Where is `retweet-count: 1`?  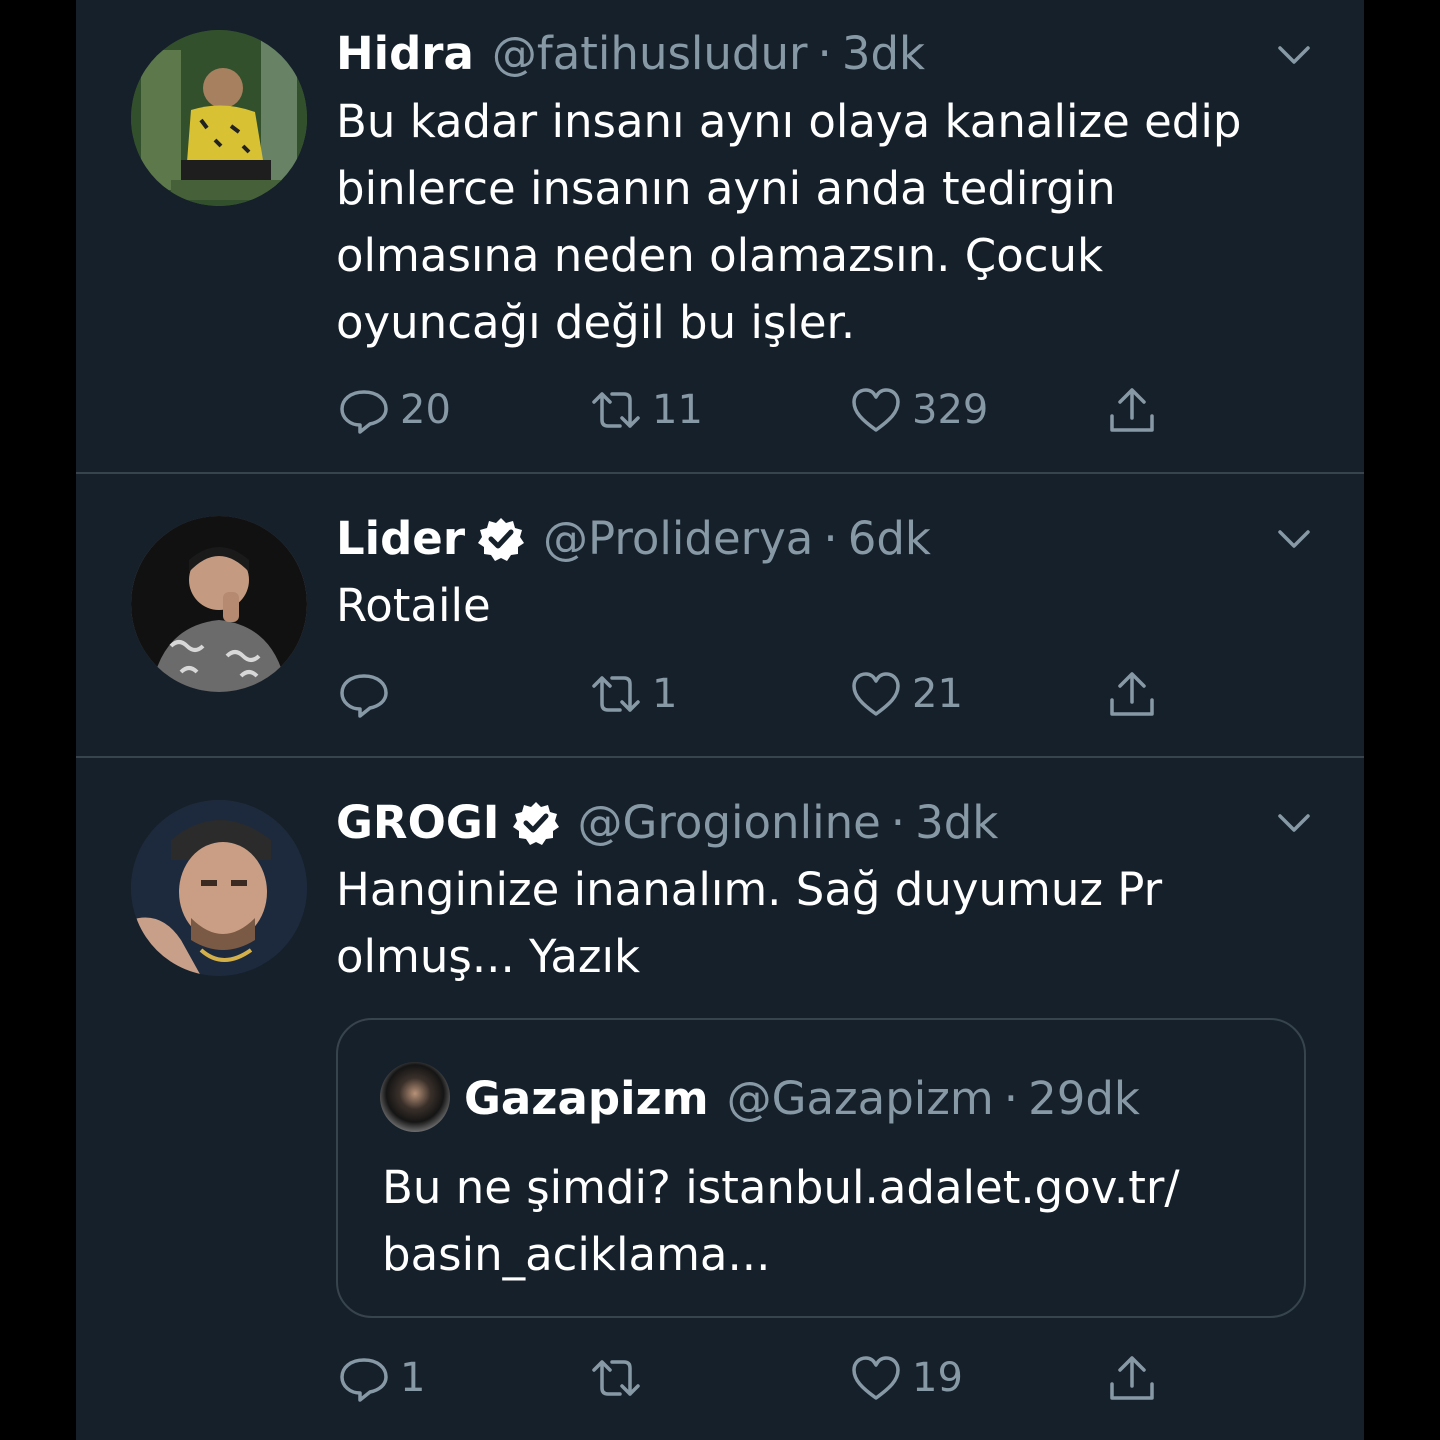 retweet-count: 1 is located at coordinates (665, 694).